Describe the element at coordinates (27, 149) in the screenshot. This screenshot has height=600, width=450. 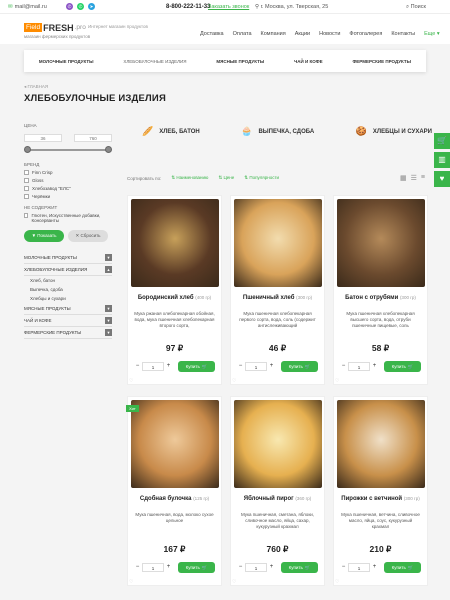
I see `slider-handle-min` at that location.